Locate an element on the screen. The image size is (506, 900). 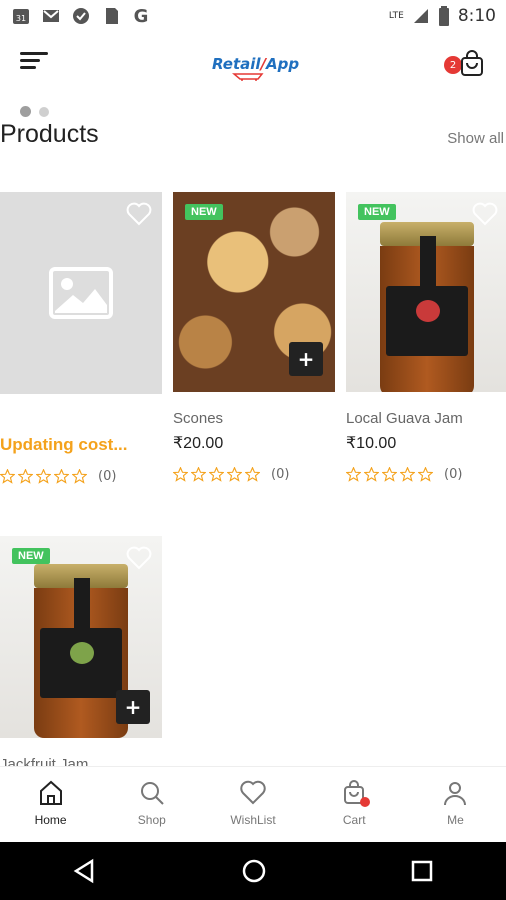
app-logo: Retail/App is located at coordinates (255, 69).